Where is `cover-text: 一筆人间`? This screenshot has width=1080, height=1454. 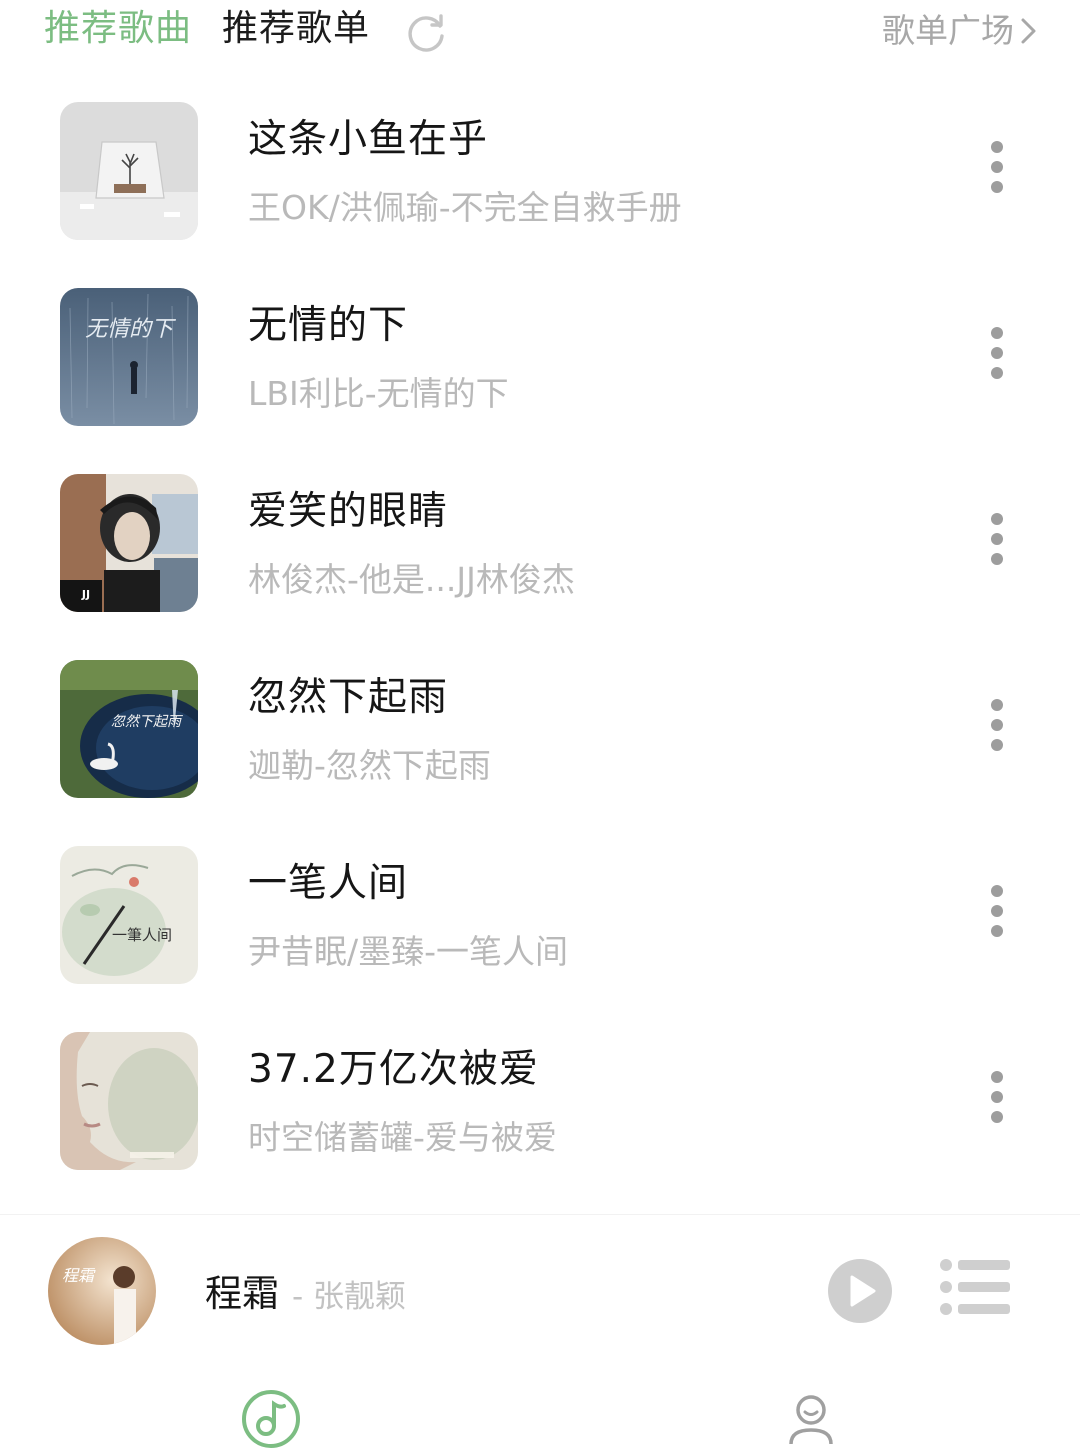
cover-text: 一筆人间 is located at coordinates (142, 935).